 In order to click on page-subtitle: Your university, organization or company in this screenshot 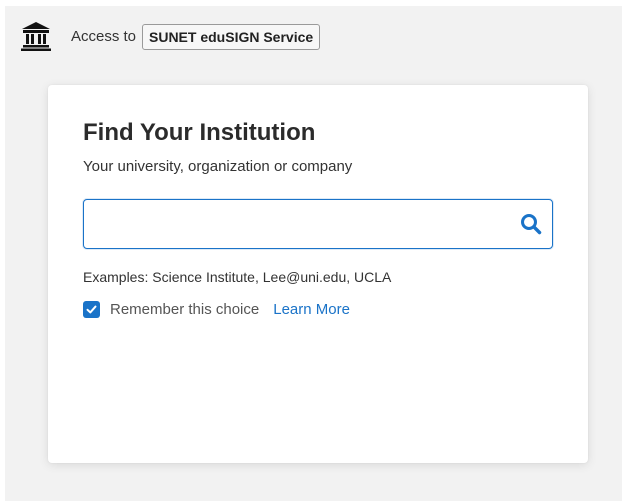, I will do `click(218, 166)`.